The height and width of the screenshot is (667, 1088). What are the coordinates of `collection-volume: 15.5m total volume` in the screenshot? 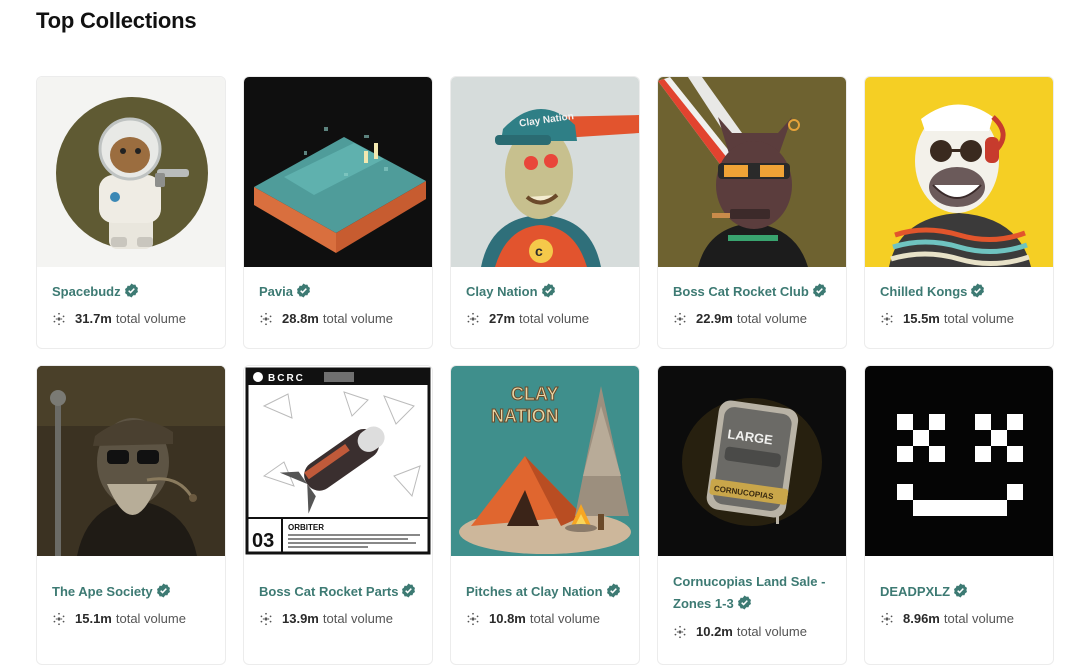 It's located at (959, 318).